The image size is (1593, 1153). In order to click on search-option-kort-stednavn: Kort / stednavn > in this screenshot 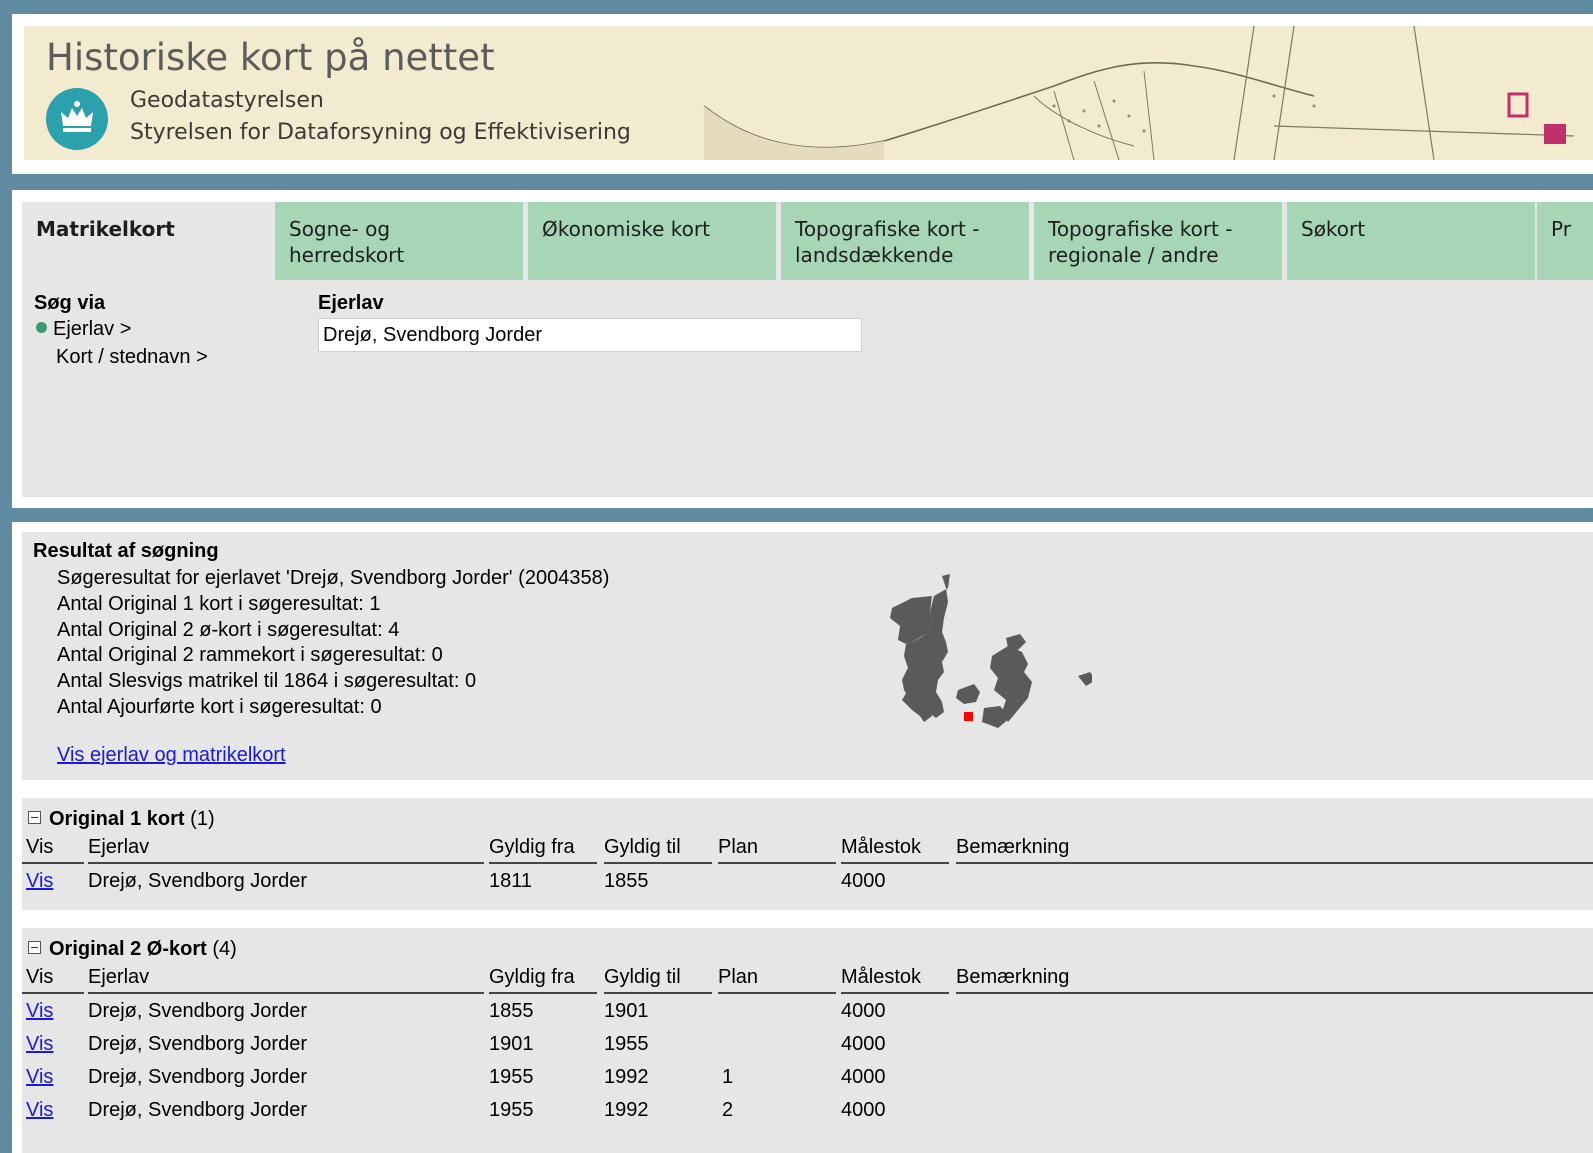, I will do `click(132, 357)`.